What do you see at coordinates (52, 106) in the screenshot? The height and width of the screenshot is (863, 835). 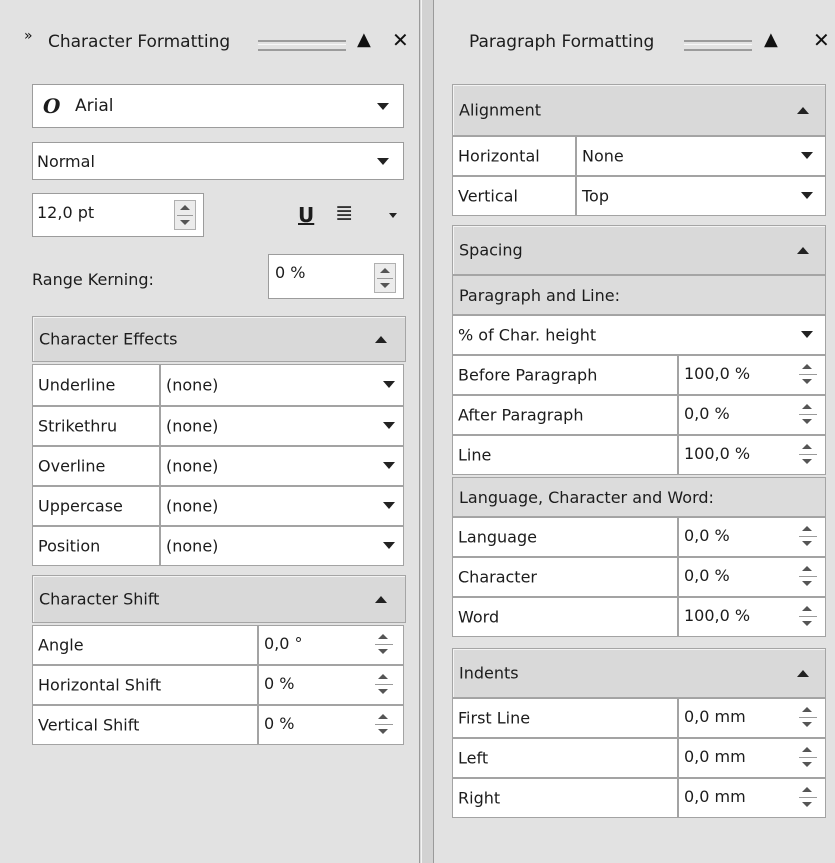 I see `font-type-icon: O` at bounding box center [52, 106].